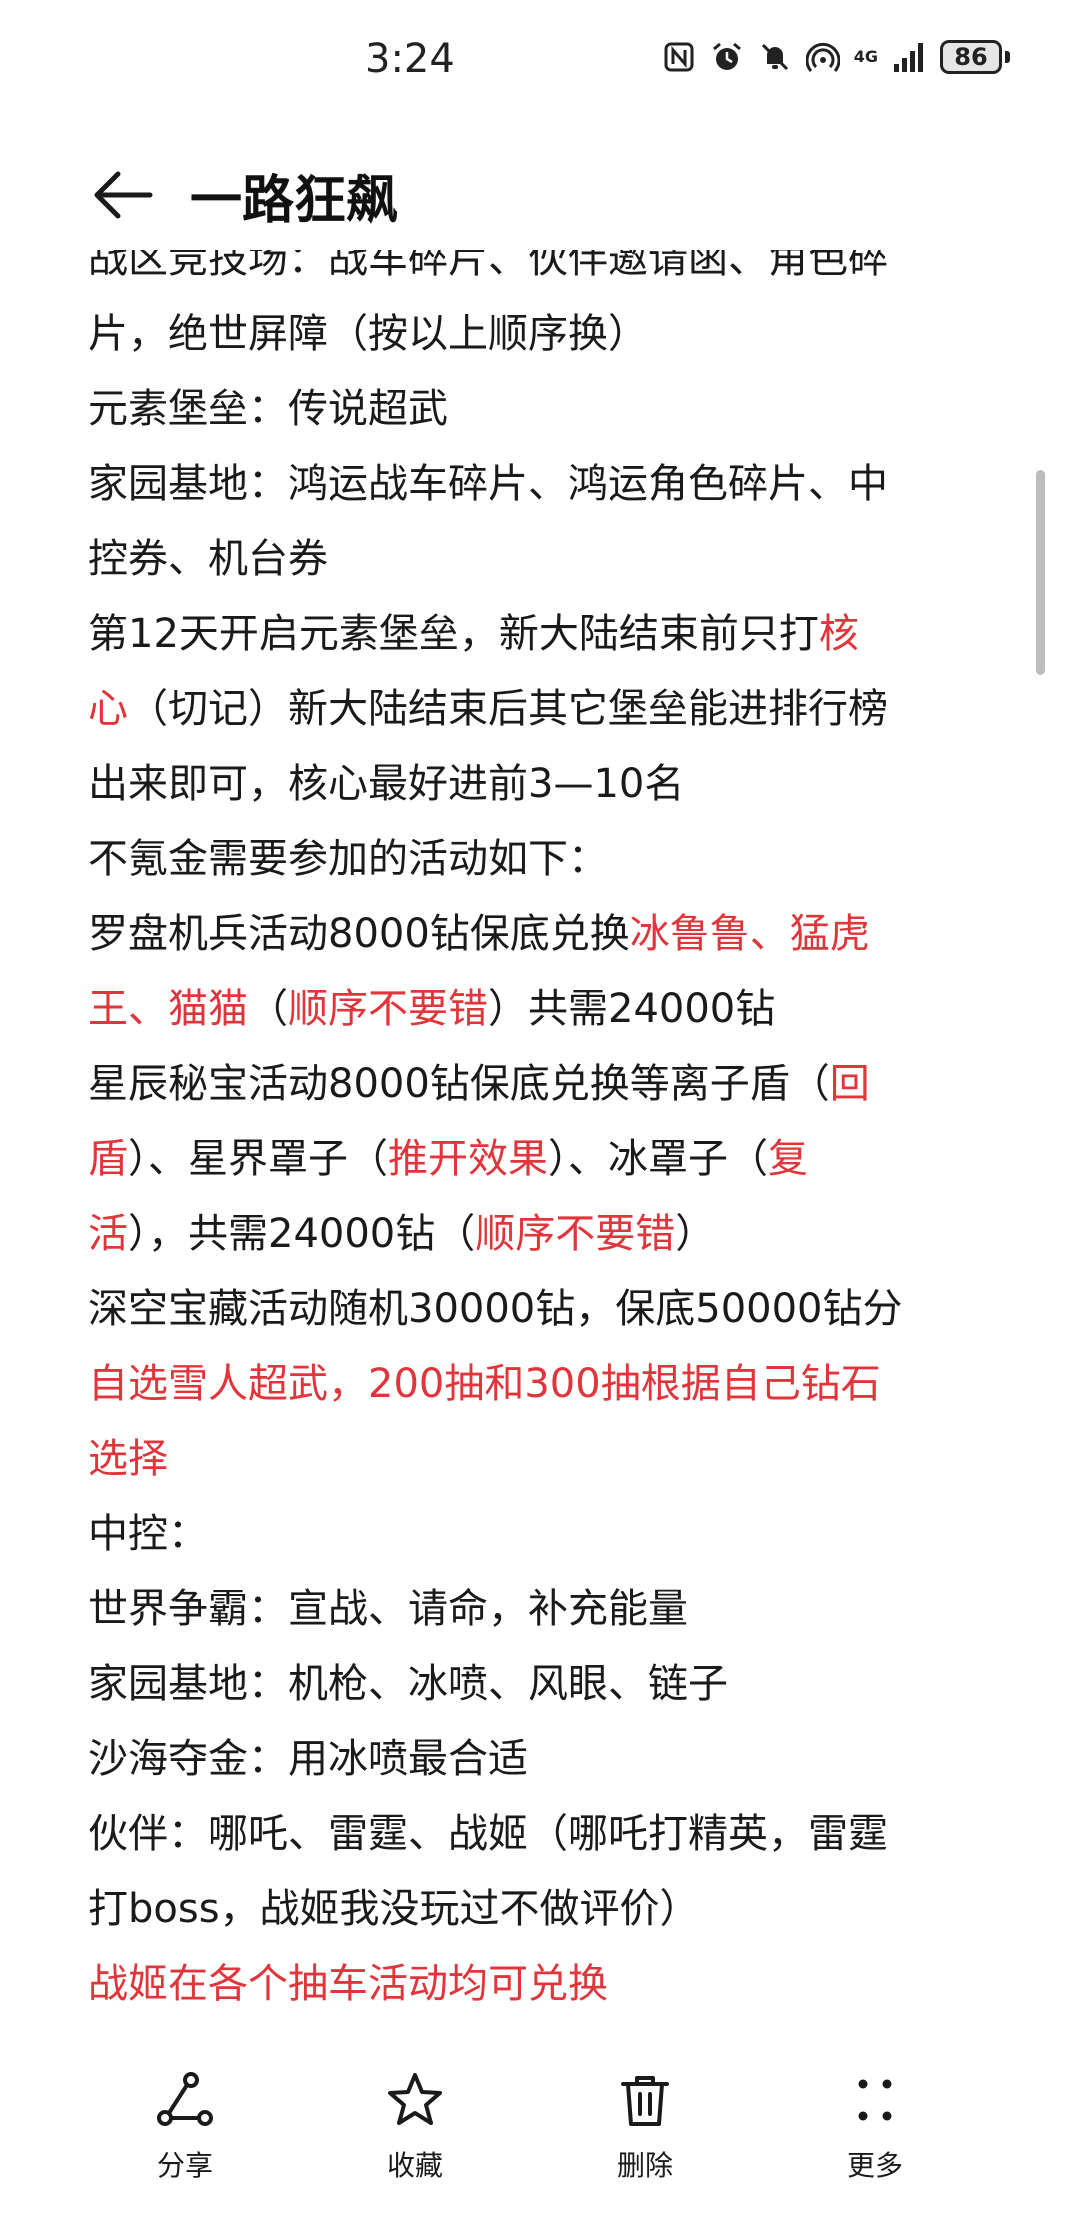  Describe the element at coordinates (488, 266) in the screenshot. I see `body-text: 战区竞技场：战车碎片、伙伴邀请函、角色碎` at that location.